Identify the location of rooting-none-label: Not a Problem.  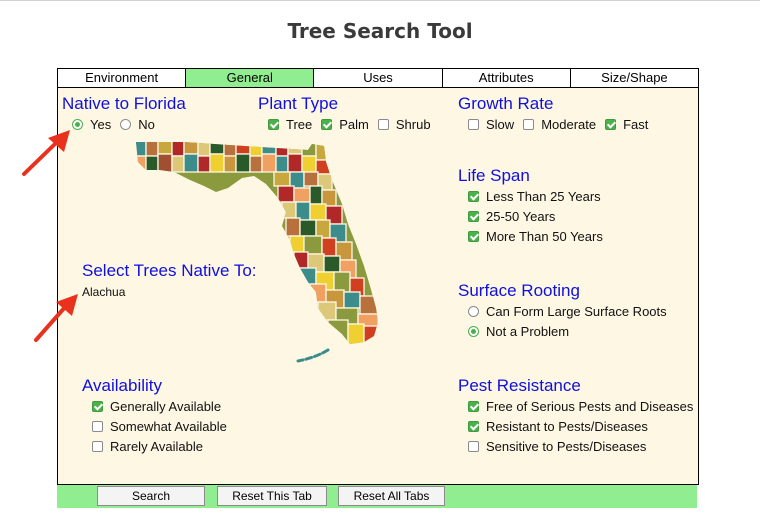
(528, 331).